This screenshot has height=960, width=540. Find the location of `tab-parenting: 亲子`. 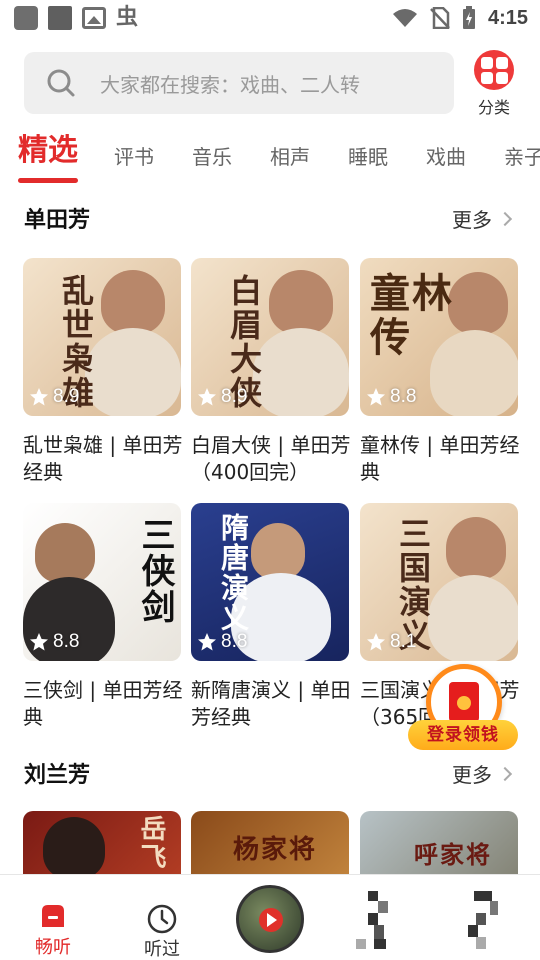

tab-parenting: 亲子 is located at coordinates (522, 157).